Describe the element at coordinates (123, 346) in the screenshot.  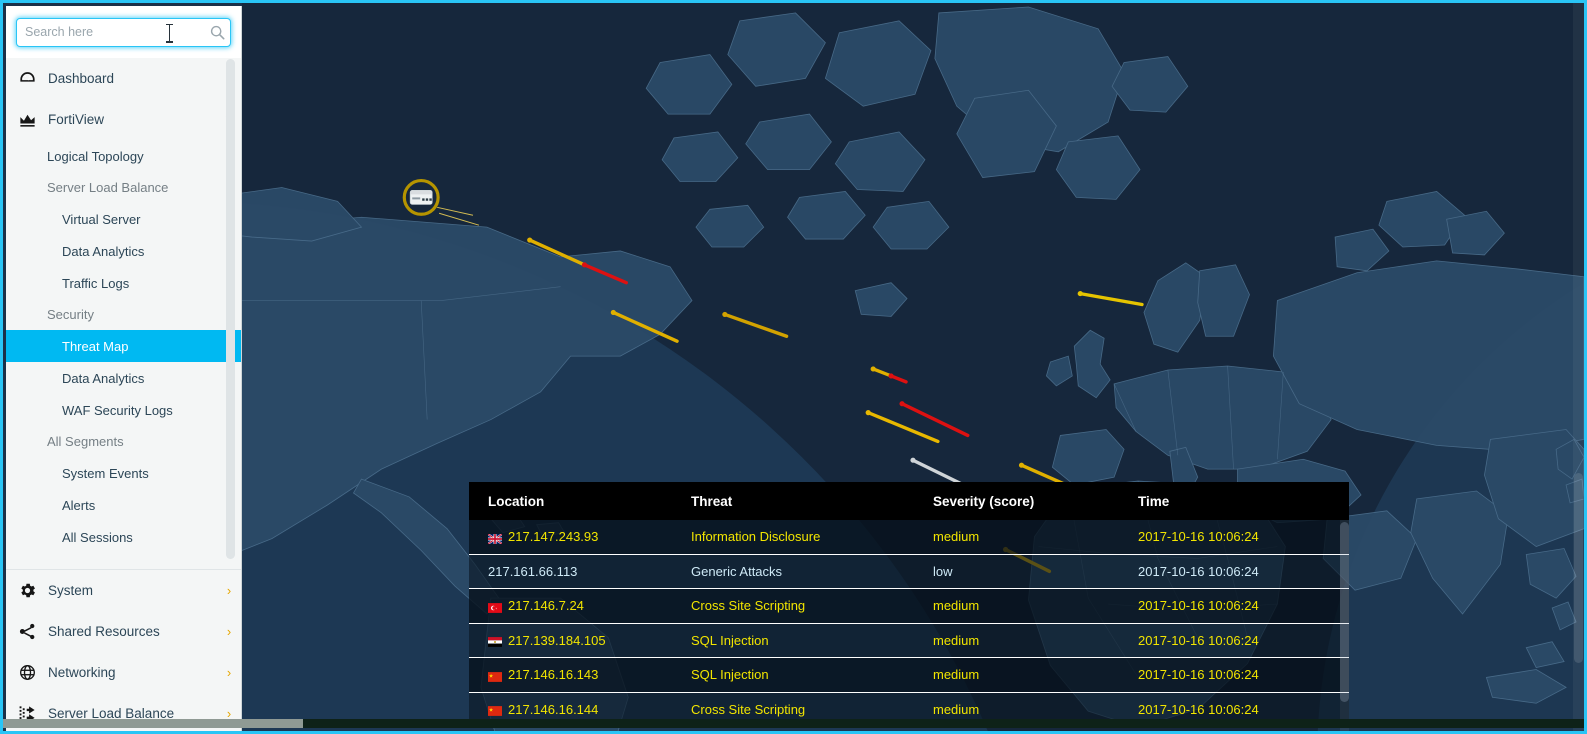
I see `sidebar-item-threat-map: Threat Map` at that location.